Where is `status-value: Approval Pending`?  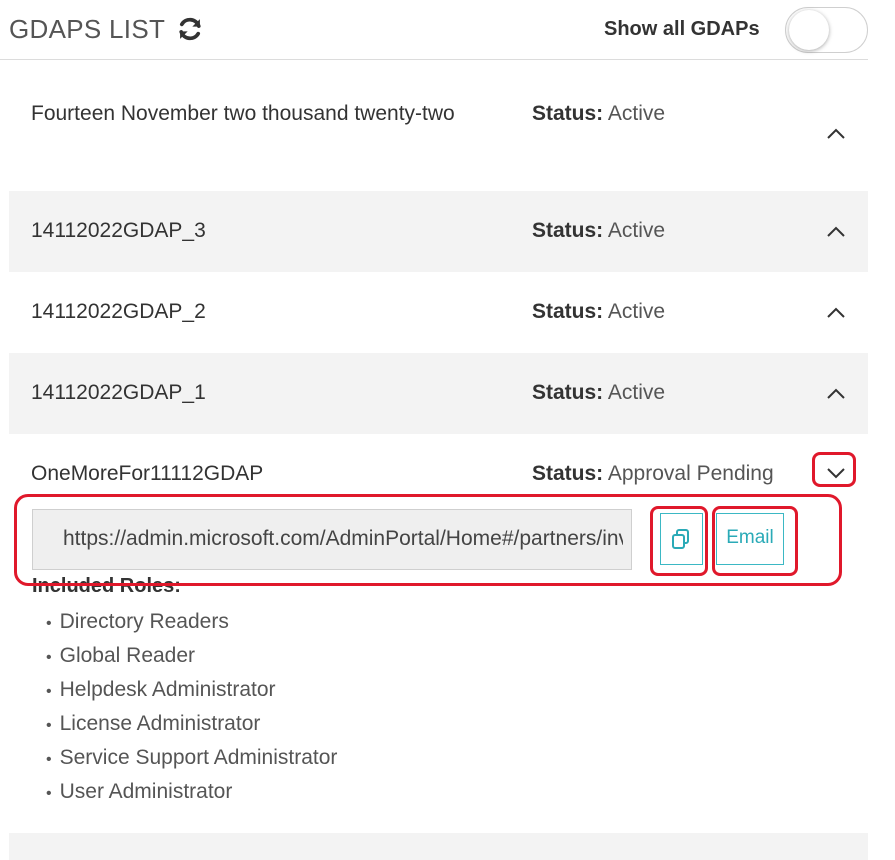 status-value: Approval Pending is located at coordinates (690, 473).